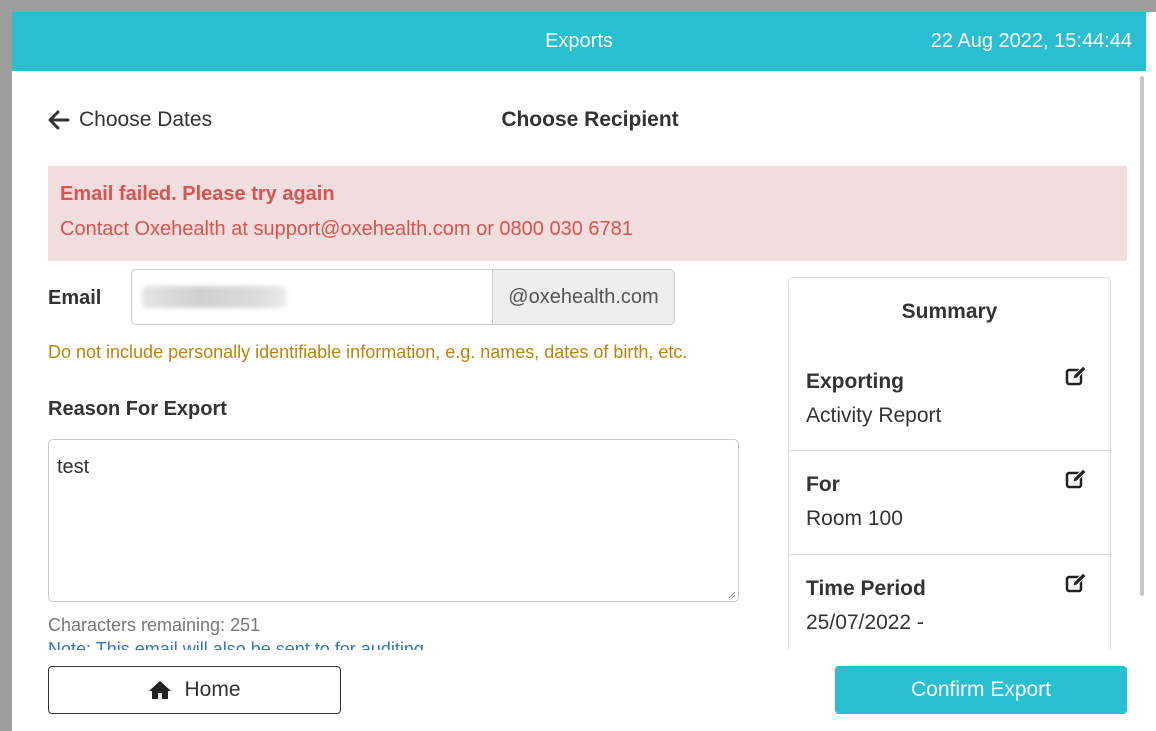  What do you see at coordinates (583, 297) in the screenshot?
I see `email-domain-addon: @oxehealth.com` at bounding box center [583, 297].